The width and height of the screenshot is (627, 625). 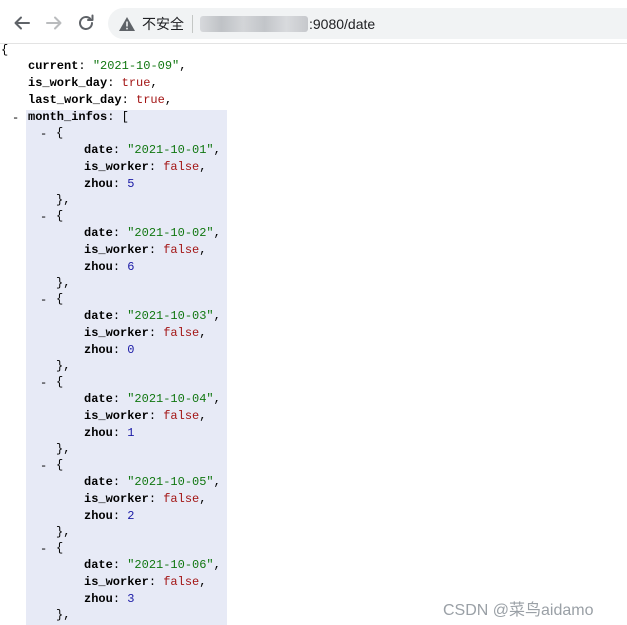 I want to click on item-field-zhou: zhou: 3, so click(x=109, y=599).